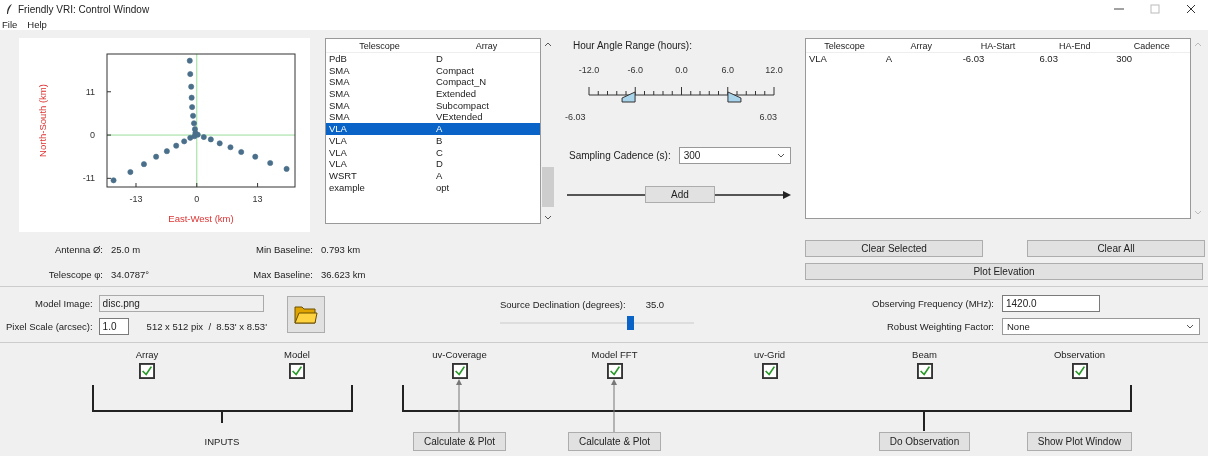 Image resolution: width=1208 pixels, height=456 pixels. Describe the element at coordinates (455, 70) in the screenshot. I see `list-cell-text: Compact` at that location.